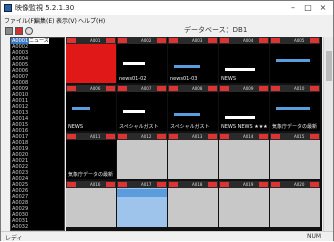 The image size is (334, 242). Describe the element at coordinates (20, 20) in the screenshot. I see `menu-file: ファイル(F)` at that location.